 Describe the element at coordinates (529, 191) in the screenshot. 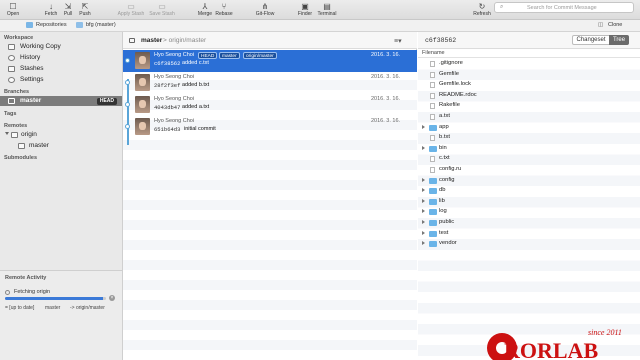

I see `folder-row: db` at that location.